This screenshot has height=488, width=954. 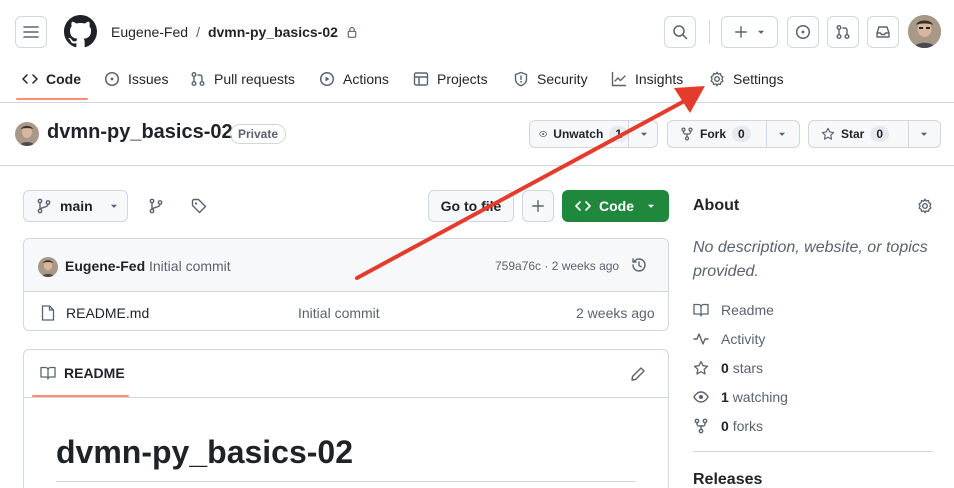 I want to click on fork-button: Fork 0, so click(x=733, y=134).